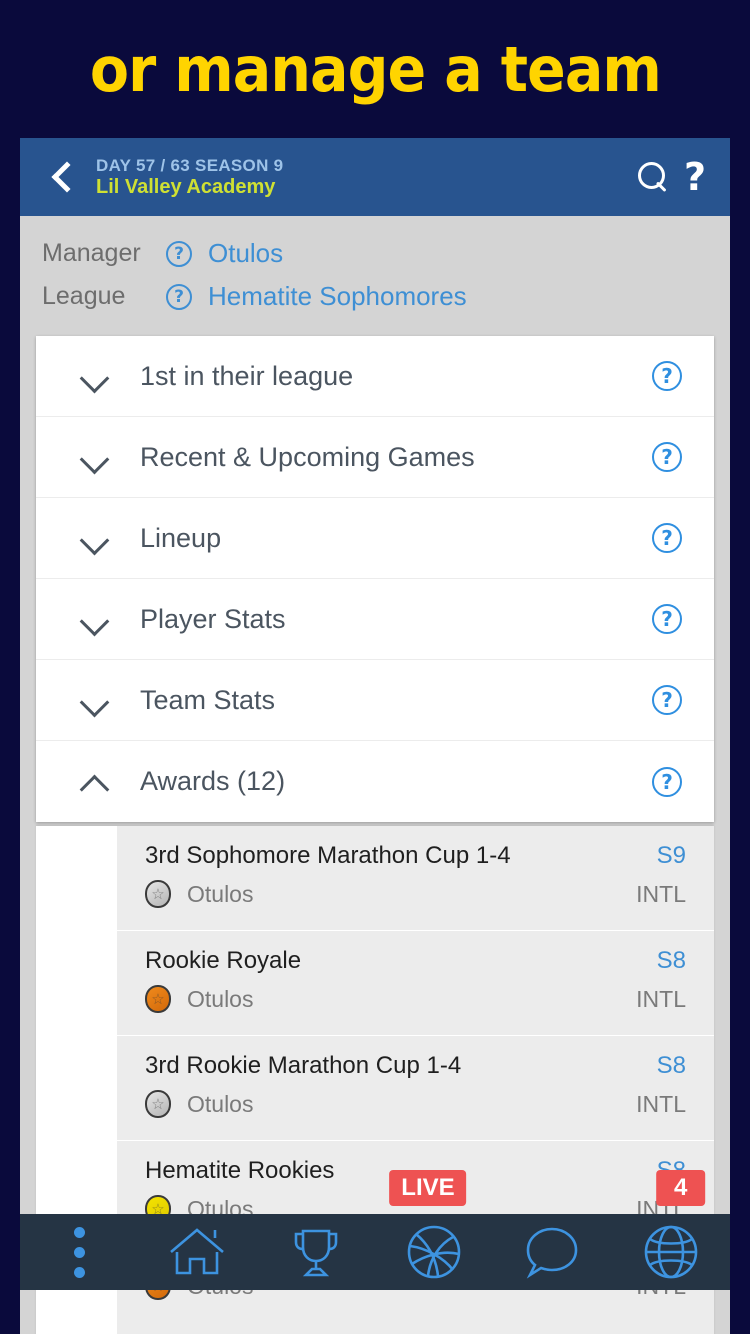  I want to click on notification-count-badge: 4, so click(680, 1188).